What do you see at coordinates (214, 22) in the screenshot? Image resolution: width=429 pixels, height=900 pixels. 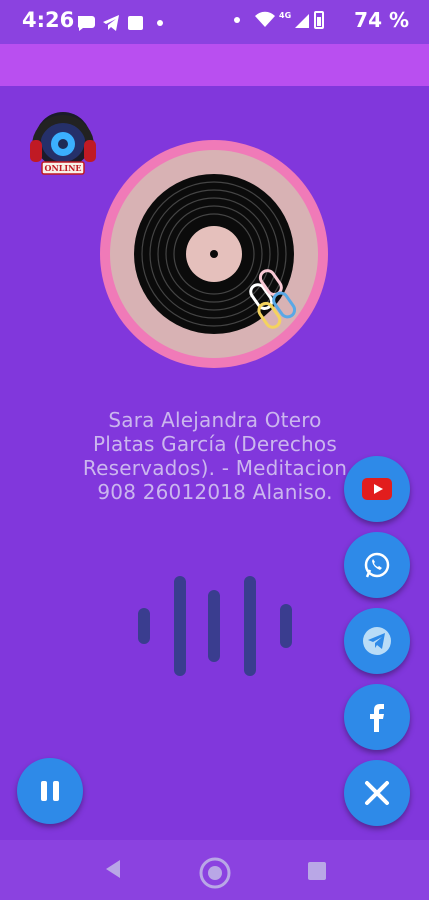 I see `status-bar: 4:26 4G 74 %` at bounding box center [214, 22].